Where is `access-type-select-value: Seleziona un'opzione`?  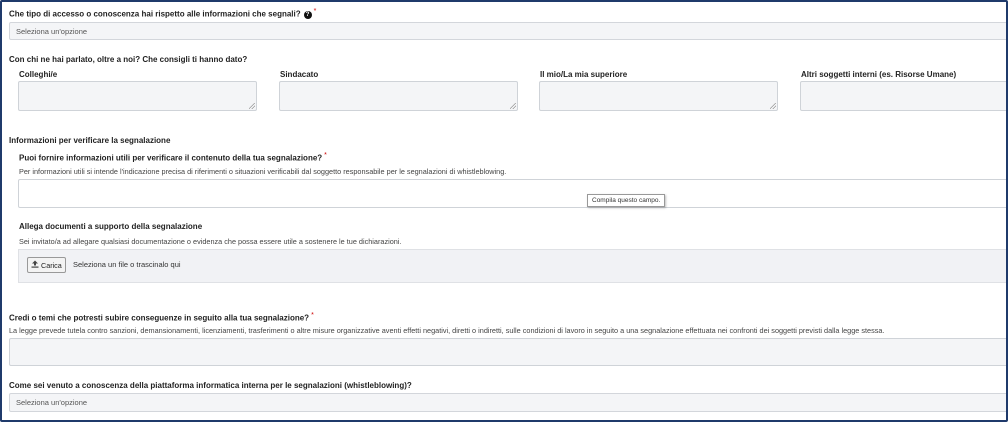 access-type-select-value: Seleziona un'opzione is located at coordinates (52, 31).